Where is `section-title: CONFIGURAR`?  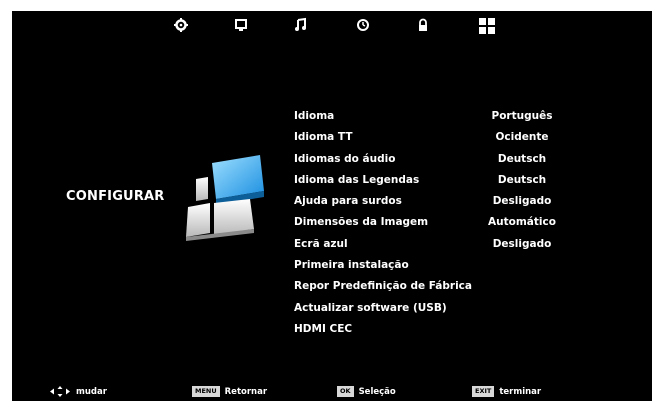 section-title: CONFIGURAR is located at coordinates (115, 196).